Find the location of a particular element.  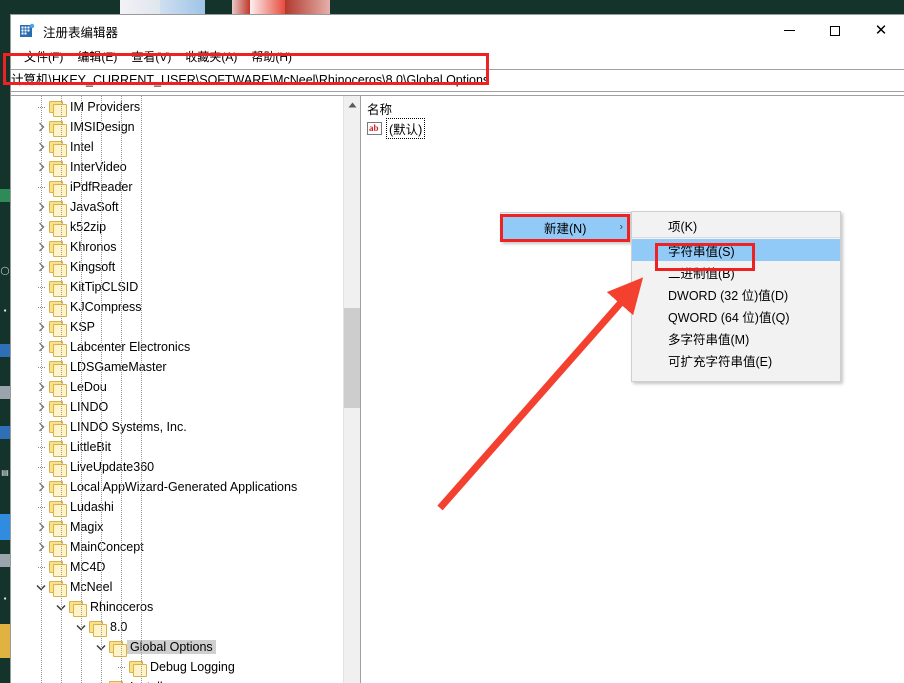

tree-item-label: JavaSoft is located at coordinates (94, 207).